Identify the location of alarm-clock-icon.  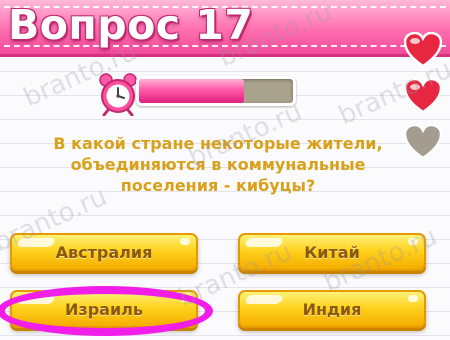
(118, 94).